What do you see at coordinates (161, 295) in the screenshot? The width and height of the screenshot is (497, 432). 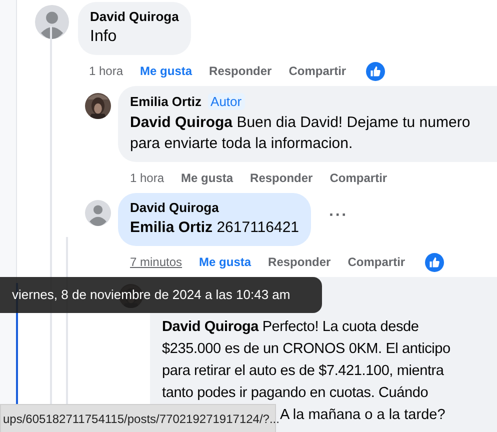 I see `date-tooltip: viernes, 8 de noviembre de 2024 a las 10:43 am` at bounding box center [161, 295].